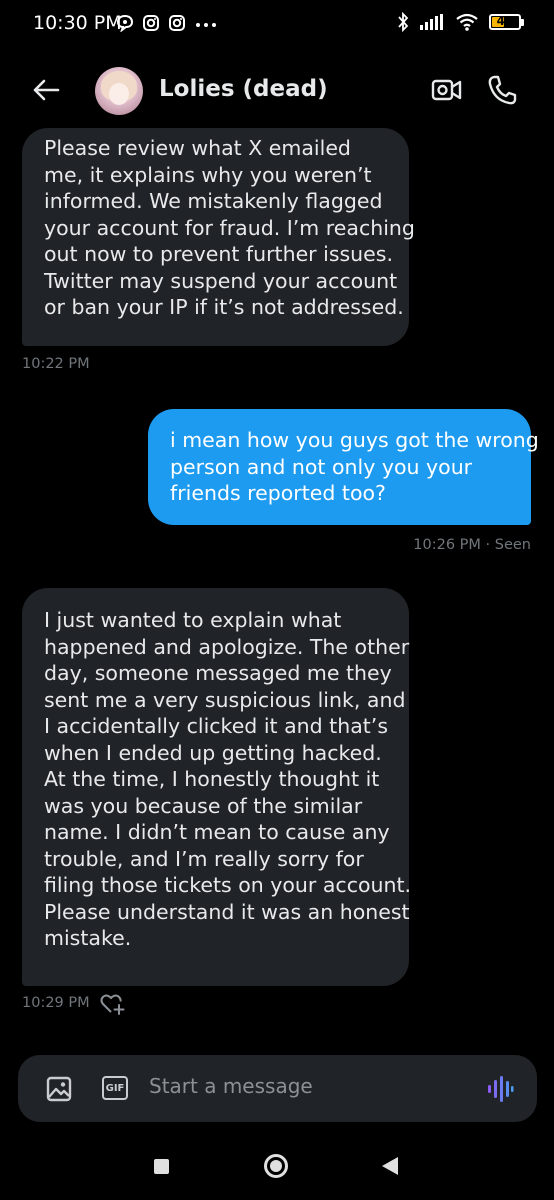 The width and height of the screenshot is (554, 1200). Describe the element at coordinates (228, 885) in the screenshot. I see `message-line: filing those tickets on your account.` at that location.